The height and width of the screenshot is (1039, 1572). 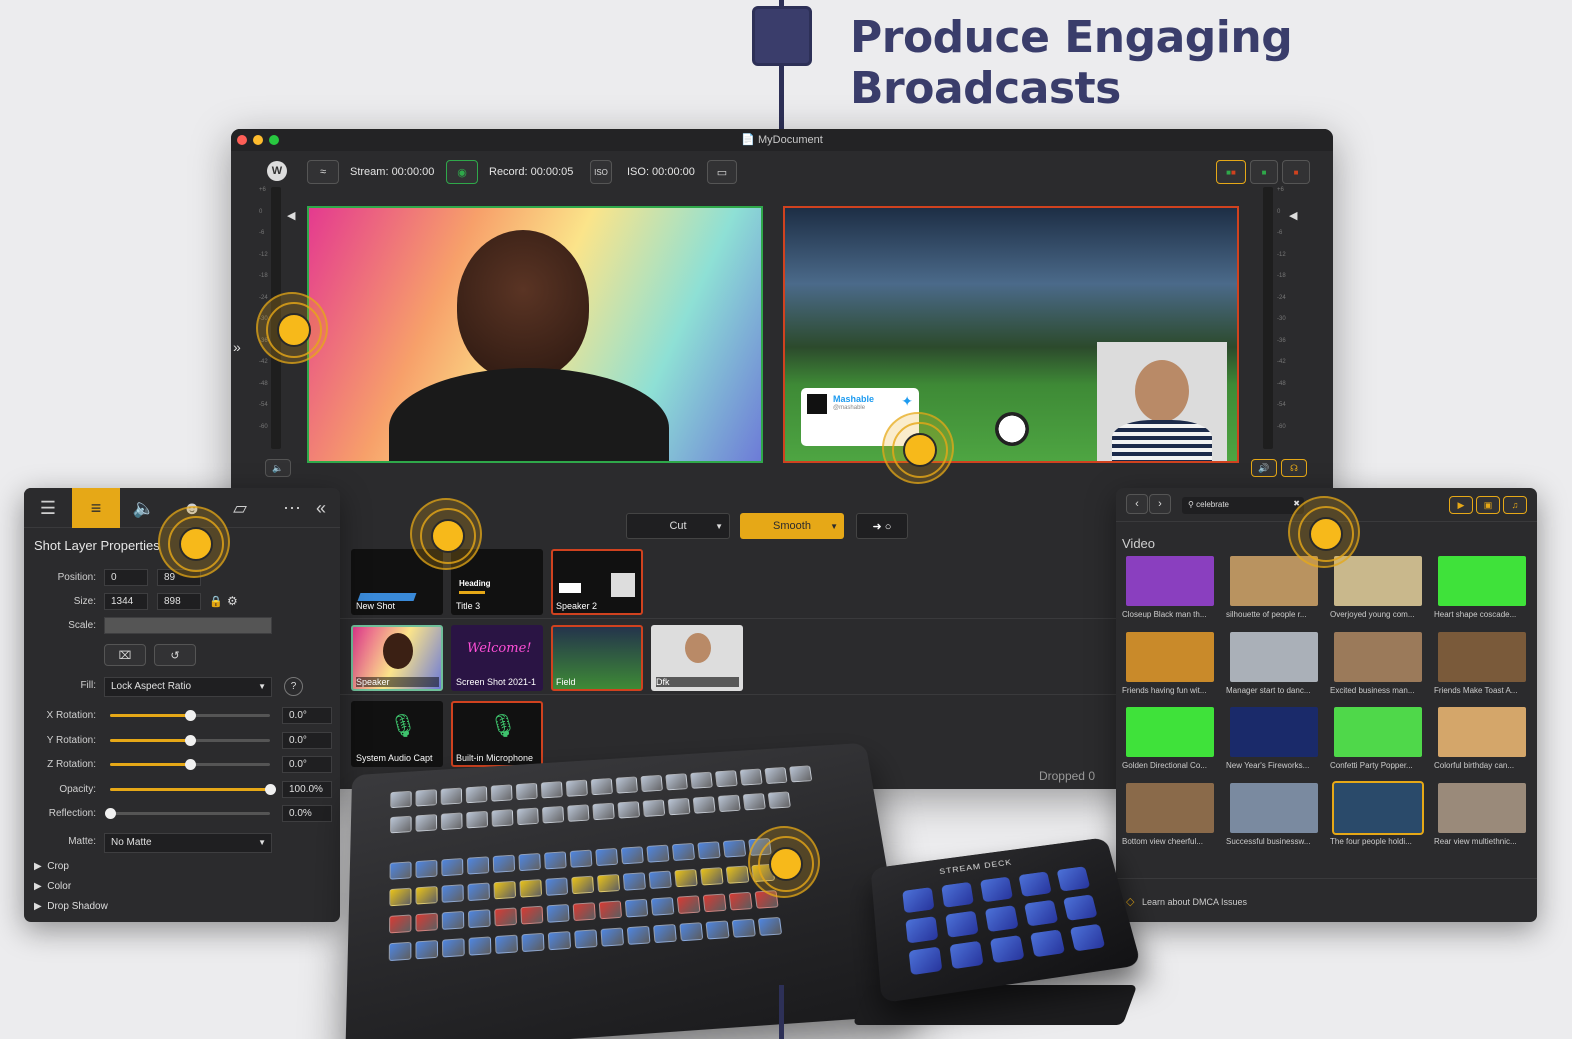 I want to click on layout-both-button: ■■, so click(x=1231, y=172).